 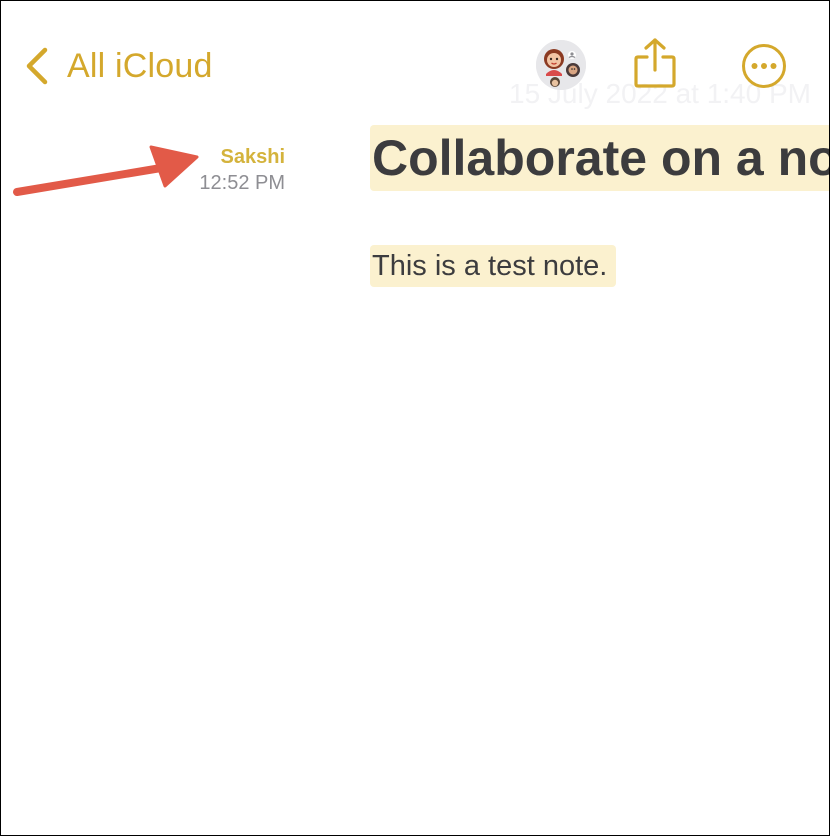 I want to click on collaborators-button, so click(x=561, y=65).